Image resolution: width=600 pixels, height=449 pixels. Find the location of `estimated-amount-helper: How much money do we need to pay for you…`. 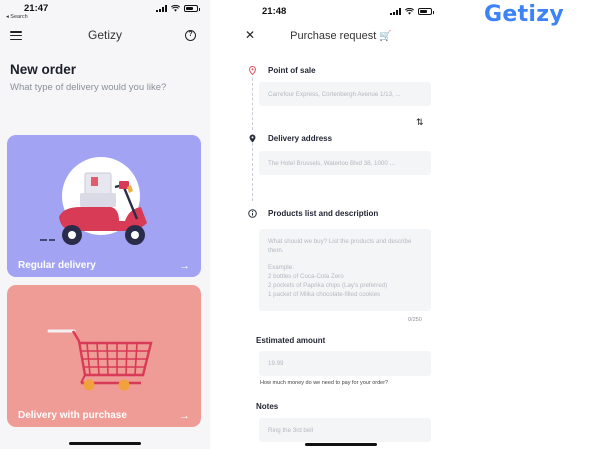

estimated-amount-helper: How much money do we need to pay for you… is located at coordinates (324, 383).